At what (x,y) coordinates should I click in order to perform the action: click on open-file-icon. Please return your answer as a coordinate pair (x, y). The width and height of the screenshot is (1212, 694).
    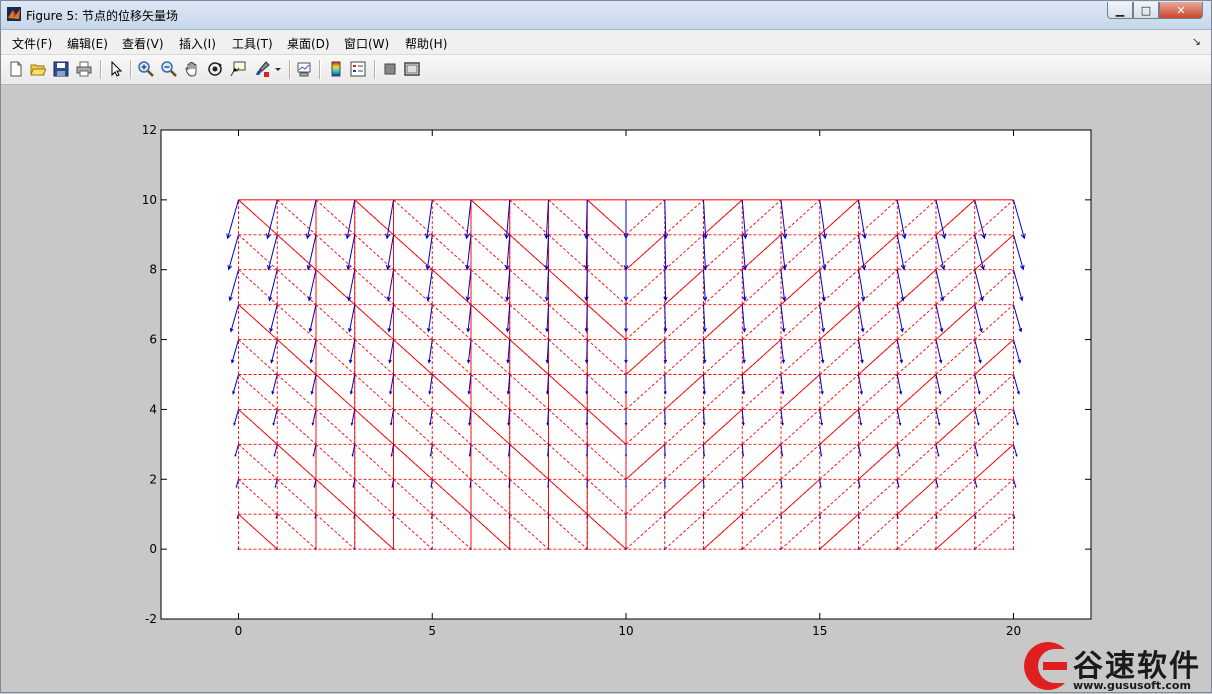
    Looking at the image, I should click on (38, 70).